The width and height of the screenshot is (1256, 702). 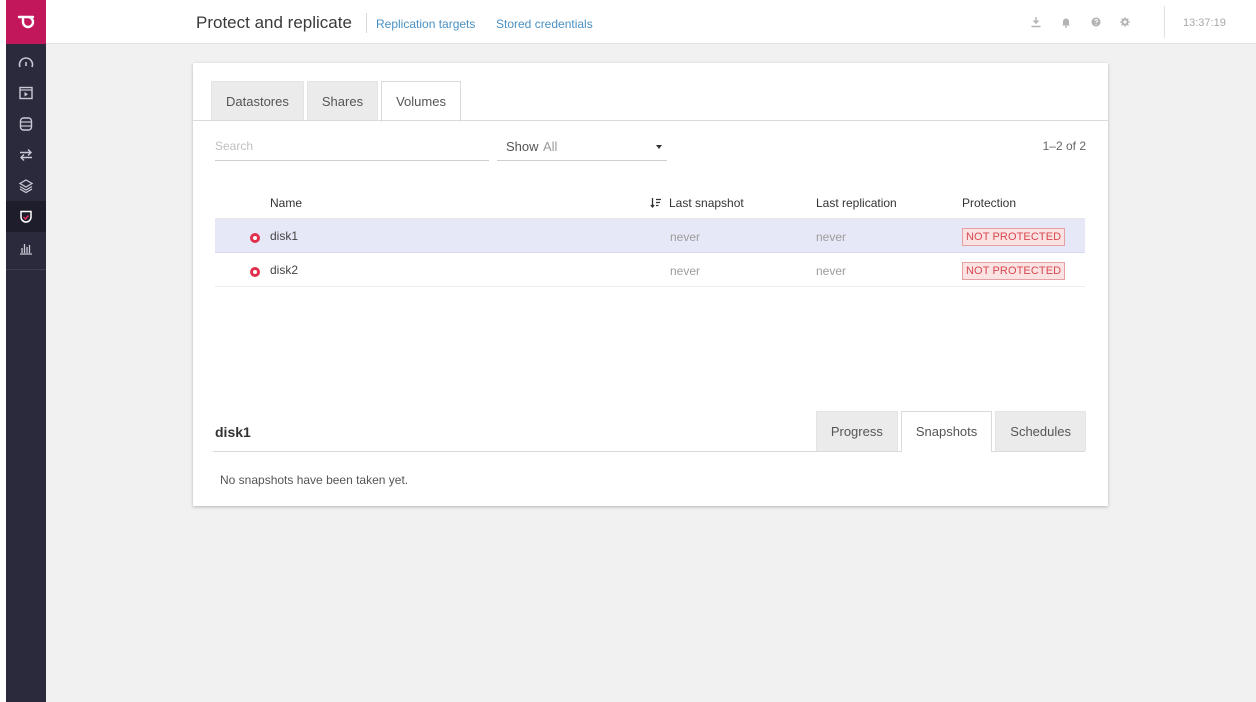 I want to click on column-name: Name, so click(x=286, y=203).